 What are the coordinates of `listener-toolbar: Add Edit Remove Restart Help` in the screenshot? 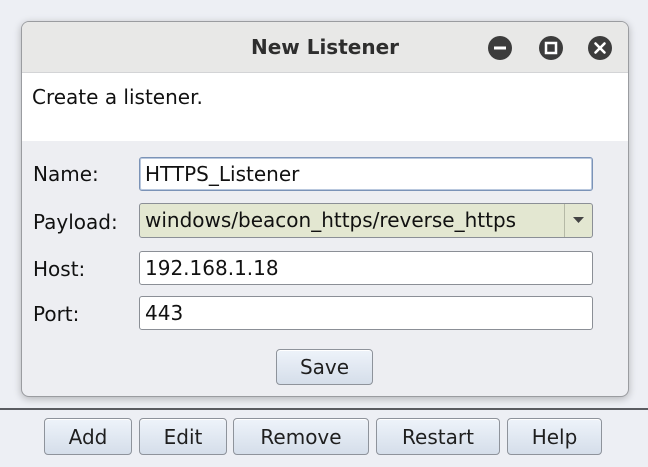 It's located at (324, 438).